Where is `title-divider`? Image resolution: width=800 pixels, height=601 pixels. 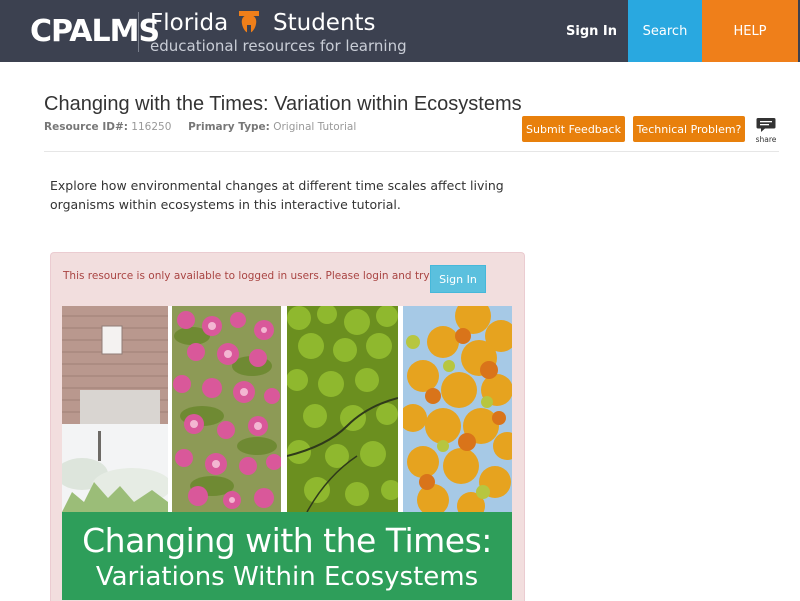 title-divider is located at coordinates (411, 151).